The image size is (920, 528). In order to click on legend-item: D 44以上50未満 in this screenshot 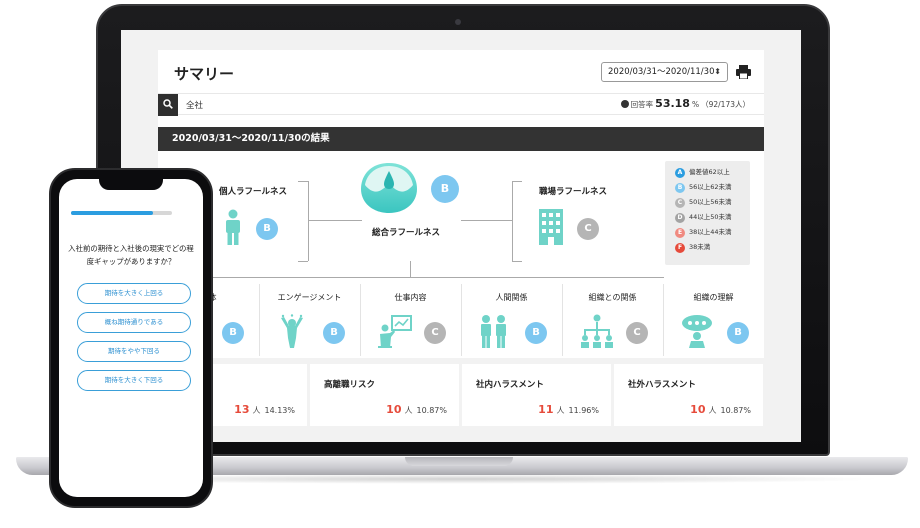, I will do `click(712, 219)`.